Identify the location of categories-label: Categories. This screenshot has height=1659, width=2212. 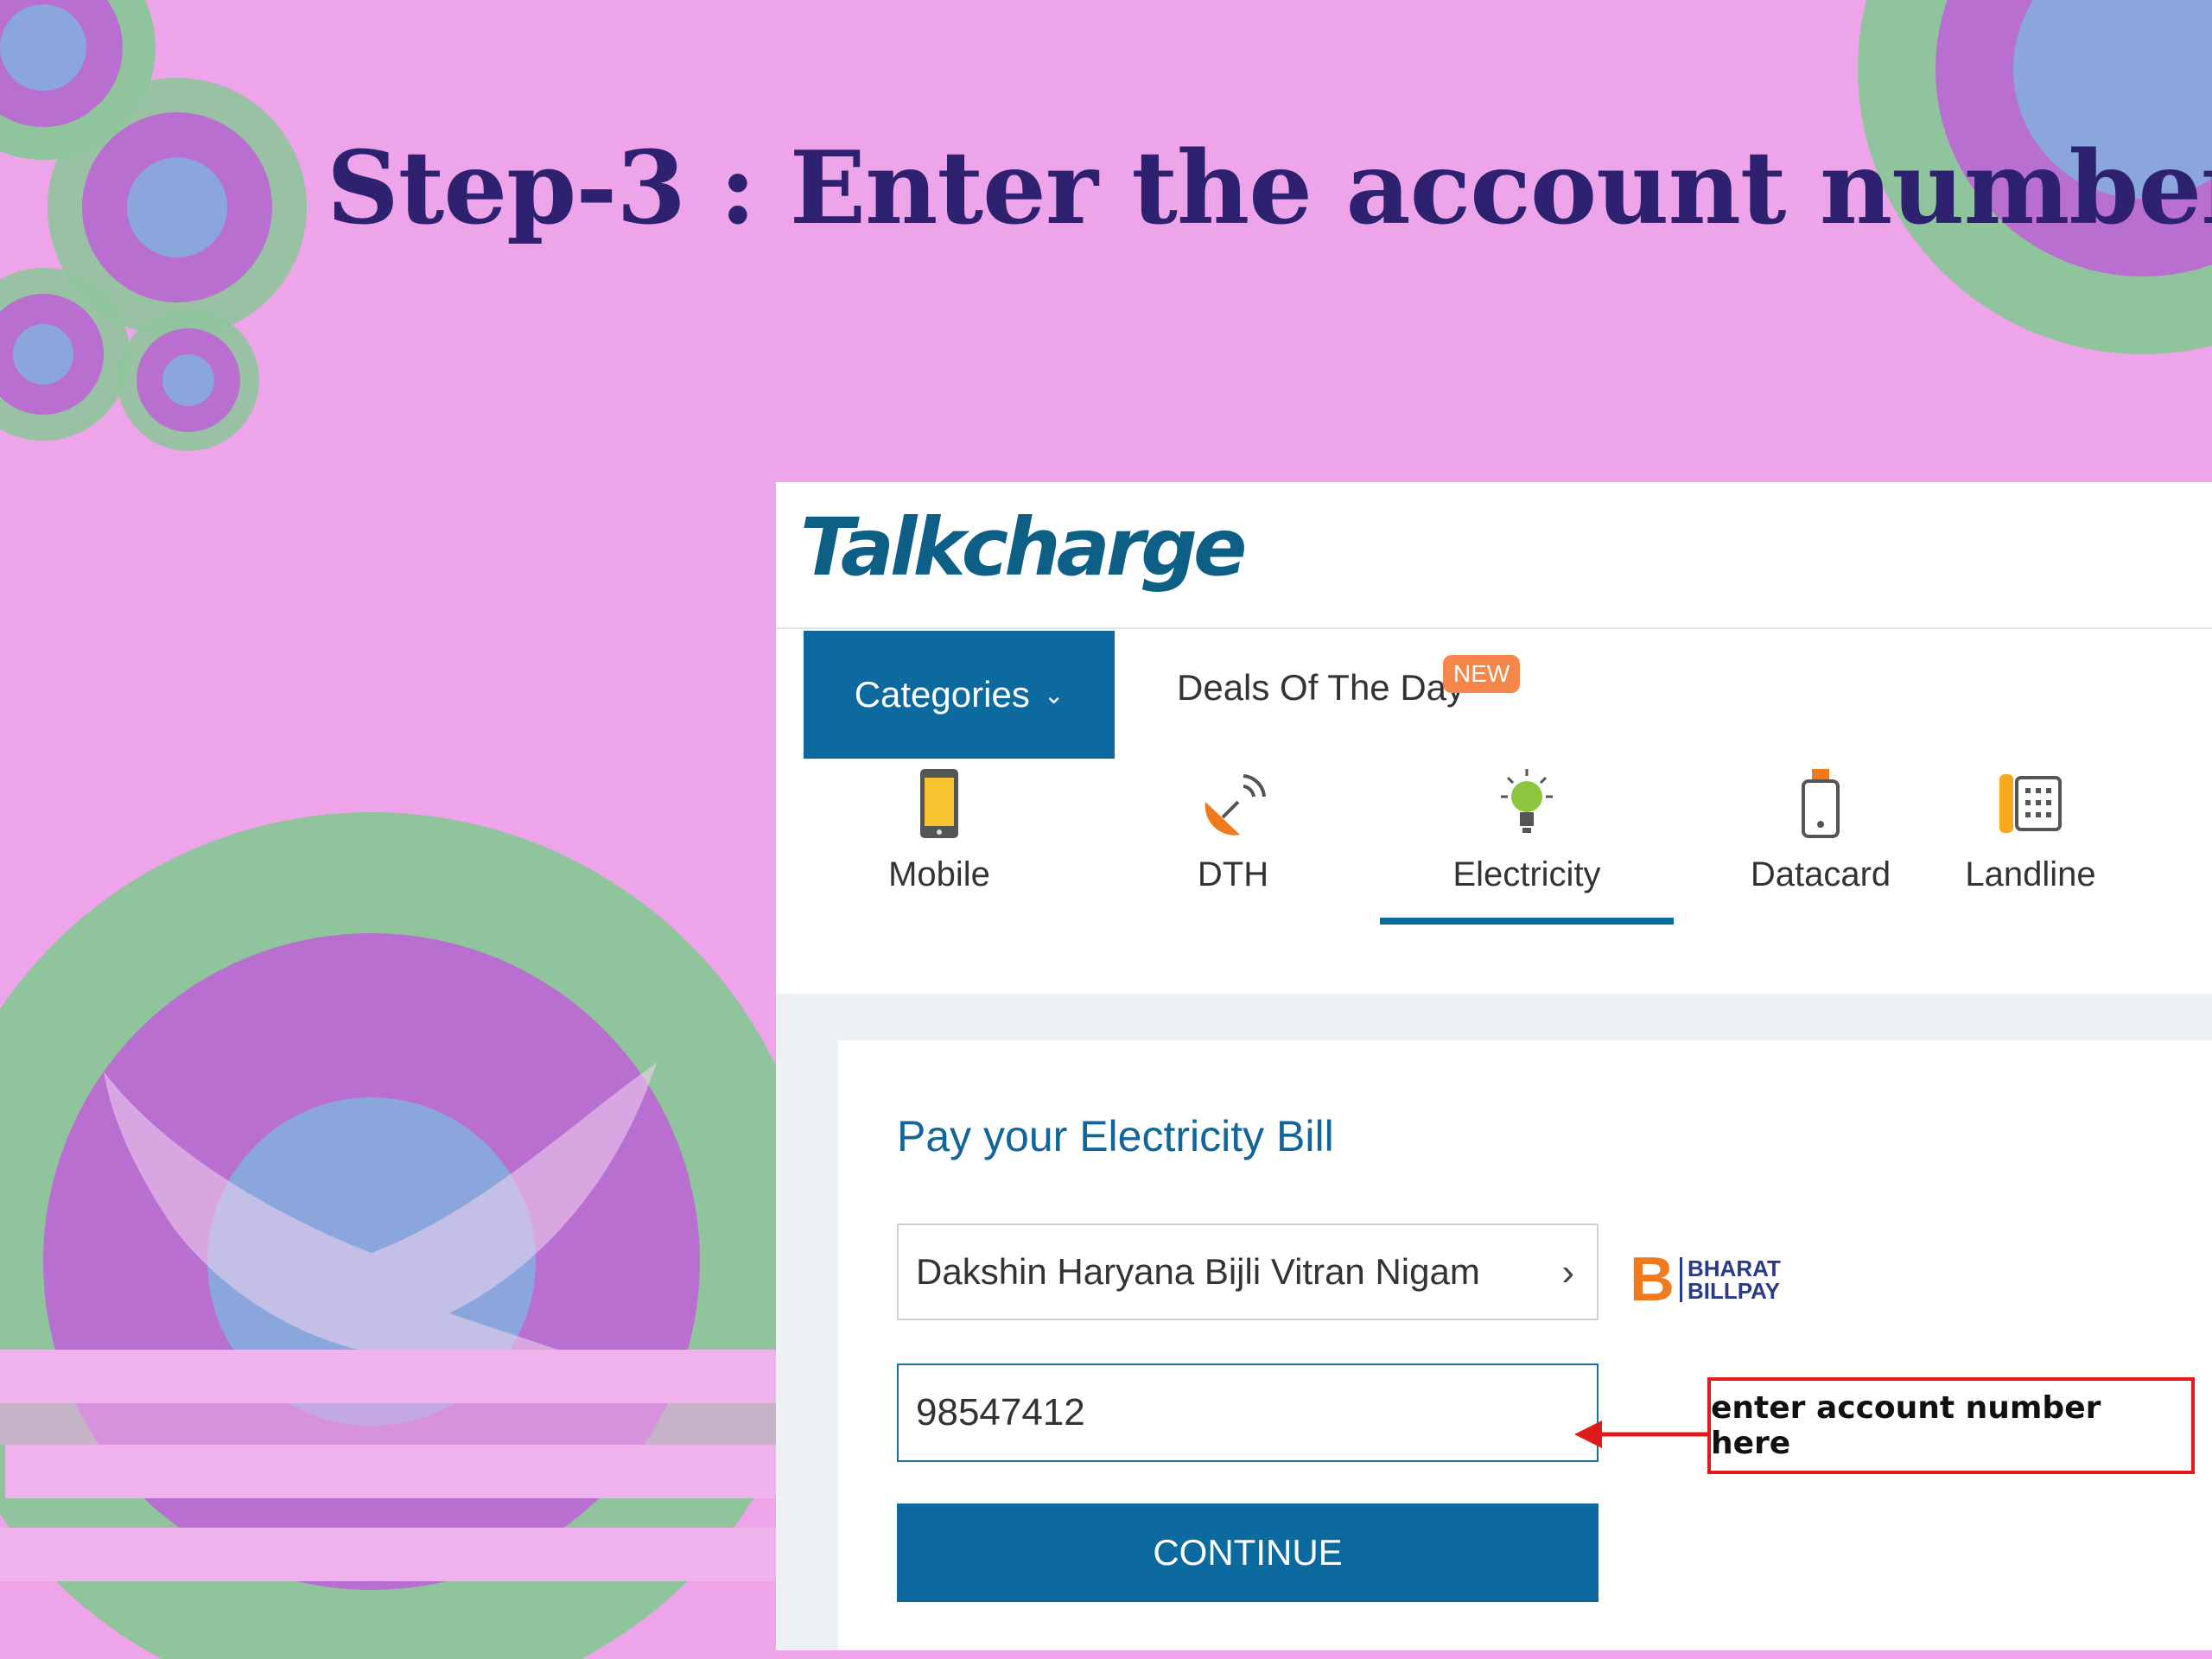
(942, 694).